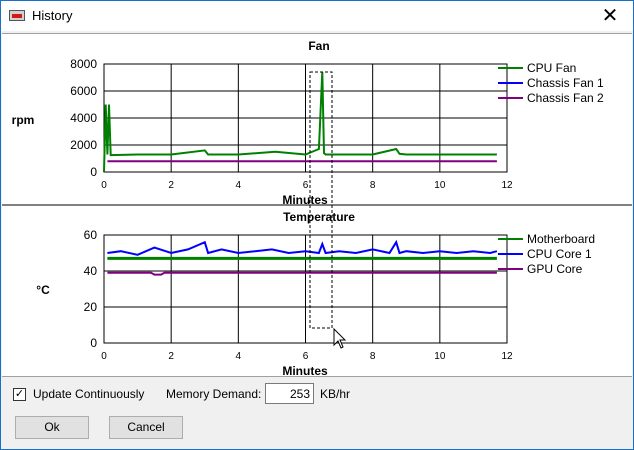 This screenshot has width=634, height=450. I want to click on app-icon, so click(17, 15).